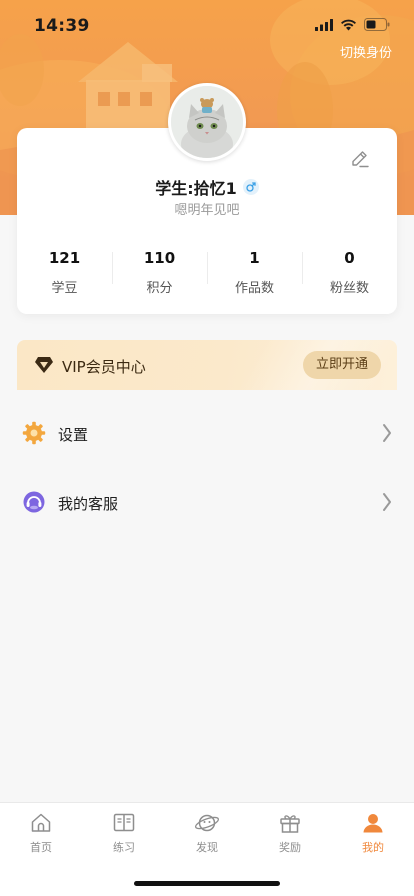 This screenshot has height=896, width=414. What do you see at coordinates (349, 258) in the screenshot?
I see `stat-value: 0` at bounding box center [349, 258].